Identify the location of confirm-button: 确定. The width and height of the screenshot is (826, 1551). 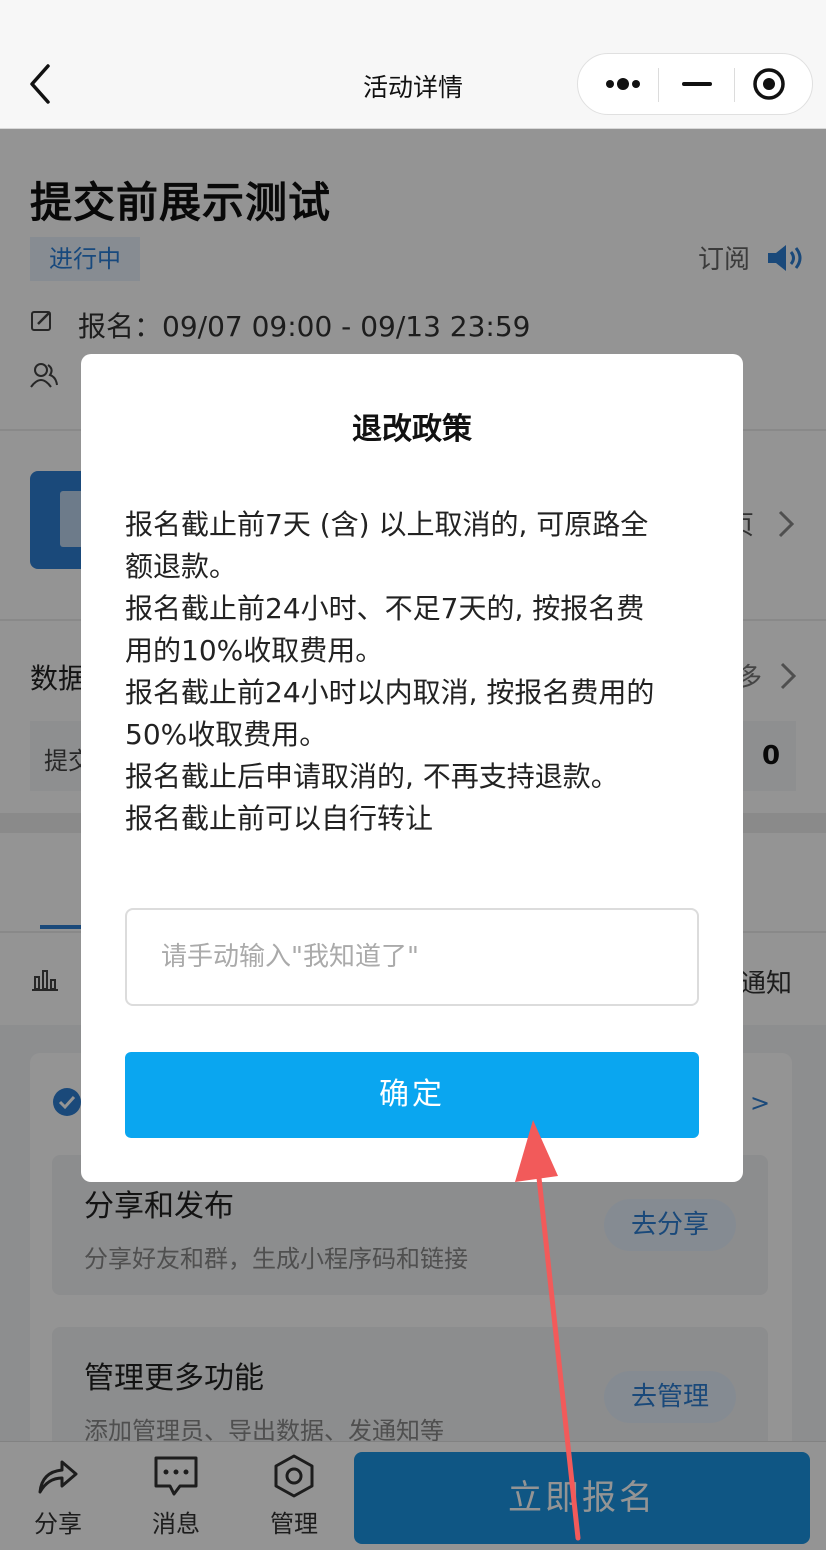
(412, 1095).